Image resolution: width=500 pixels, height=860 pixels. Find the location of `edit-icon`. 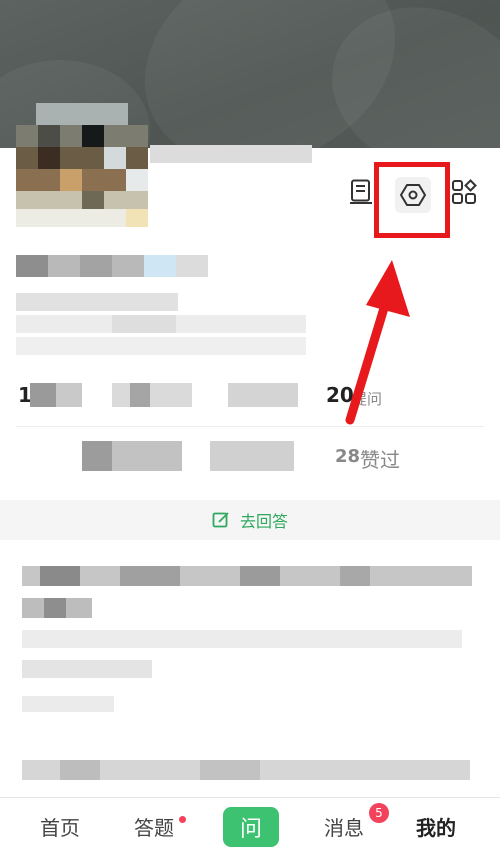

edit-icon is located at coordinates (220, 520).